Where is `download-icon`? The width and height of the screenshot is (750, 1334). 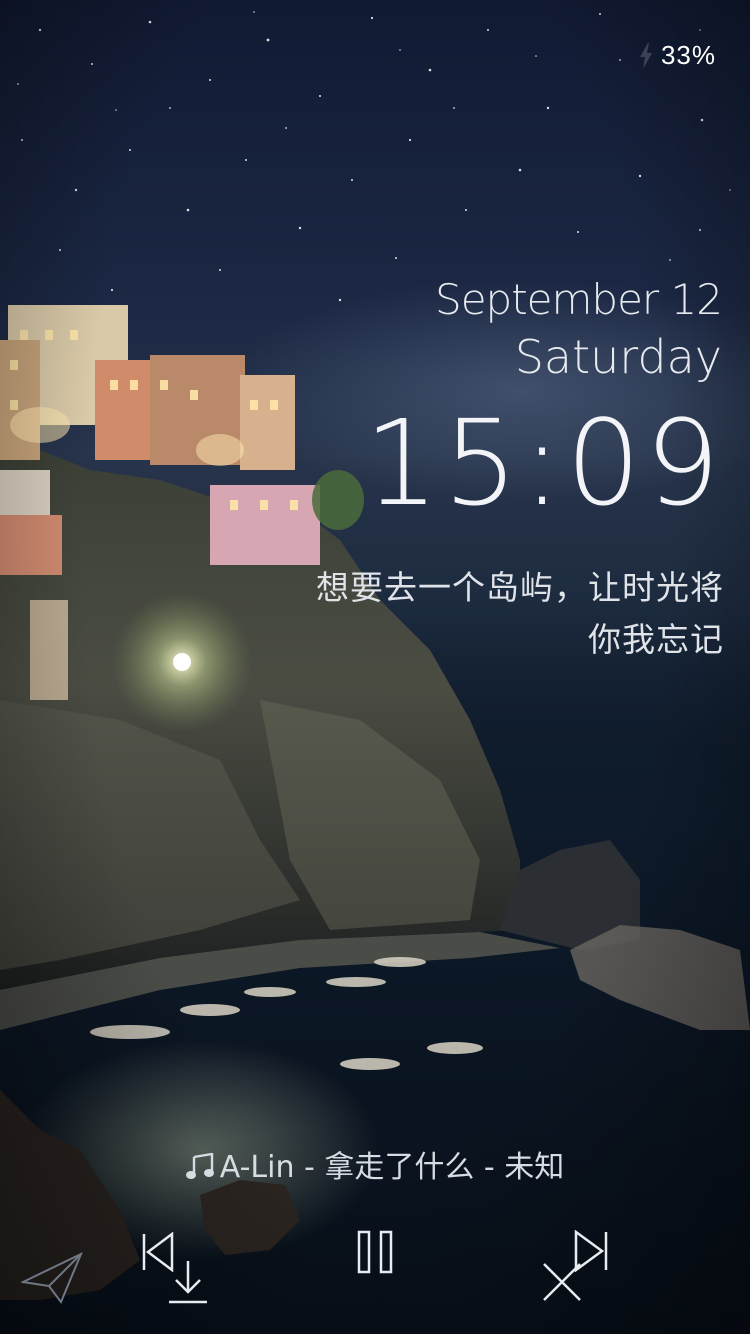 download-icon is located at coordinates (188, 1282).